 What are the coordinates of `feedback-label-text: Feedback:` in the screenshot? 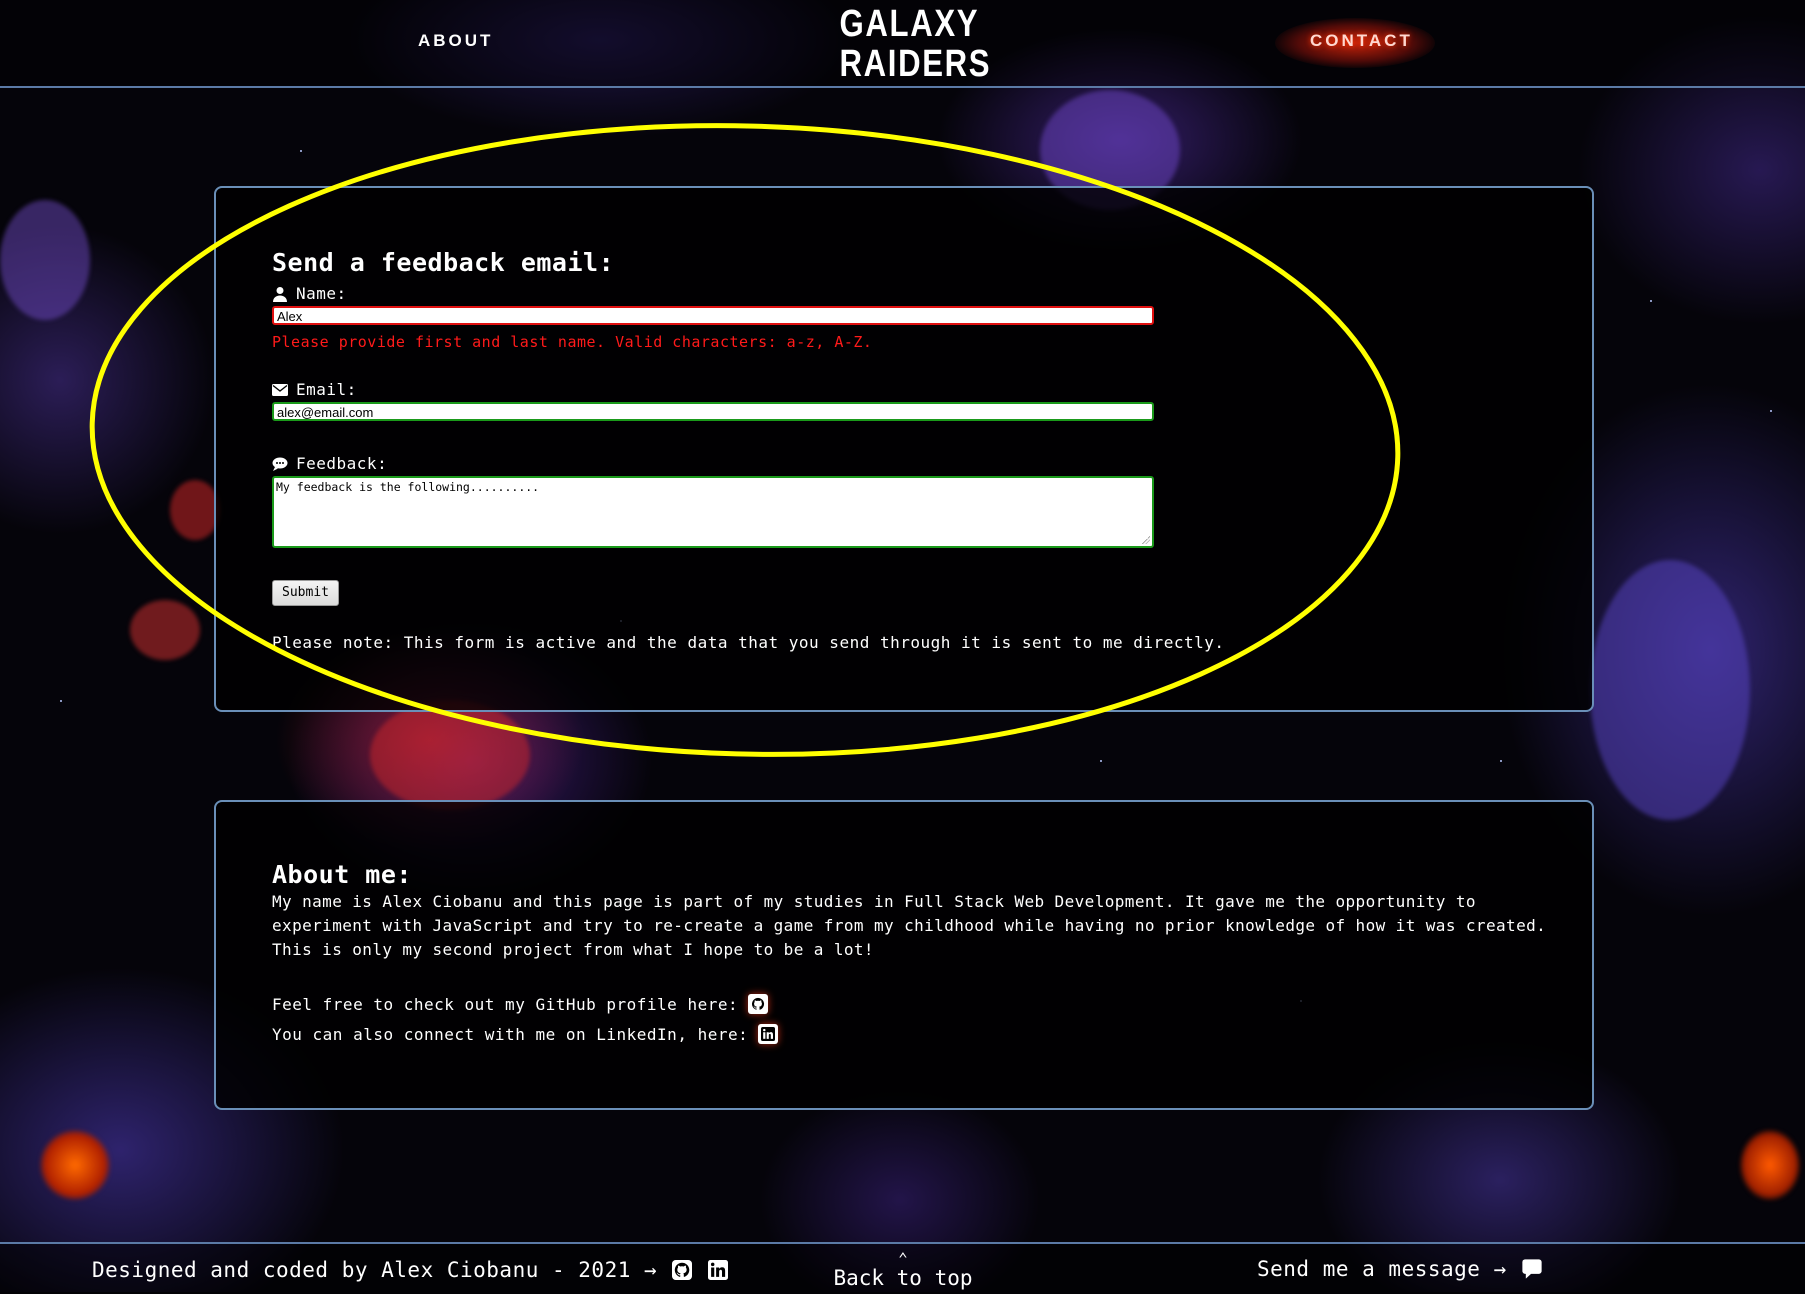 It's located at (342, 463).